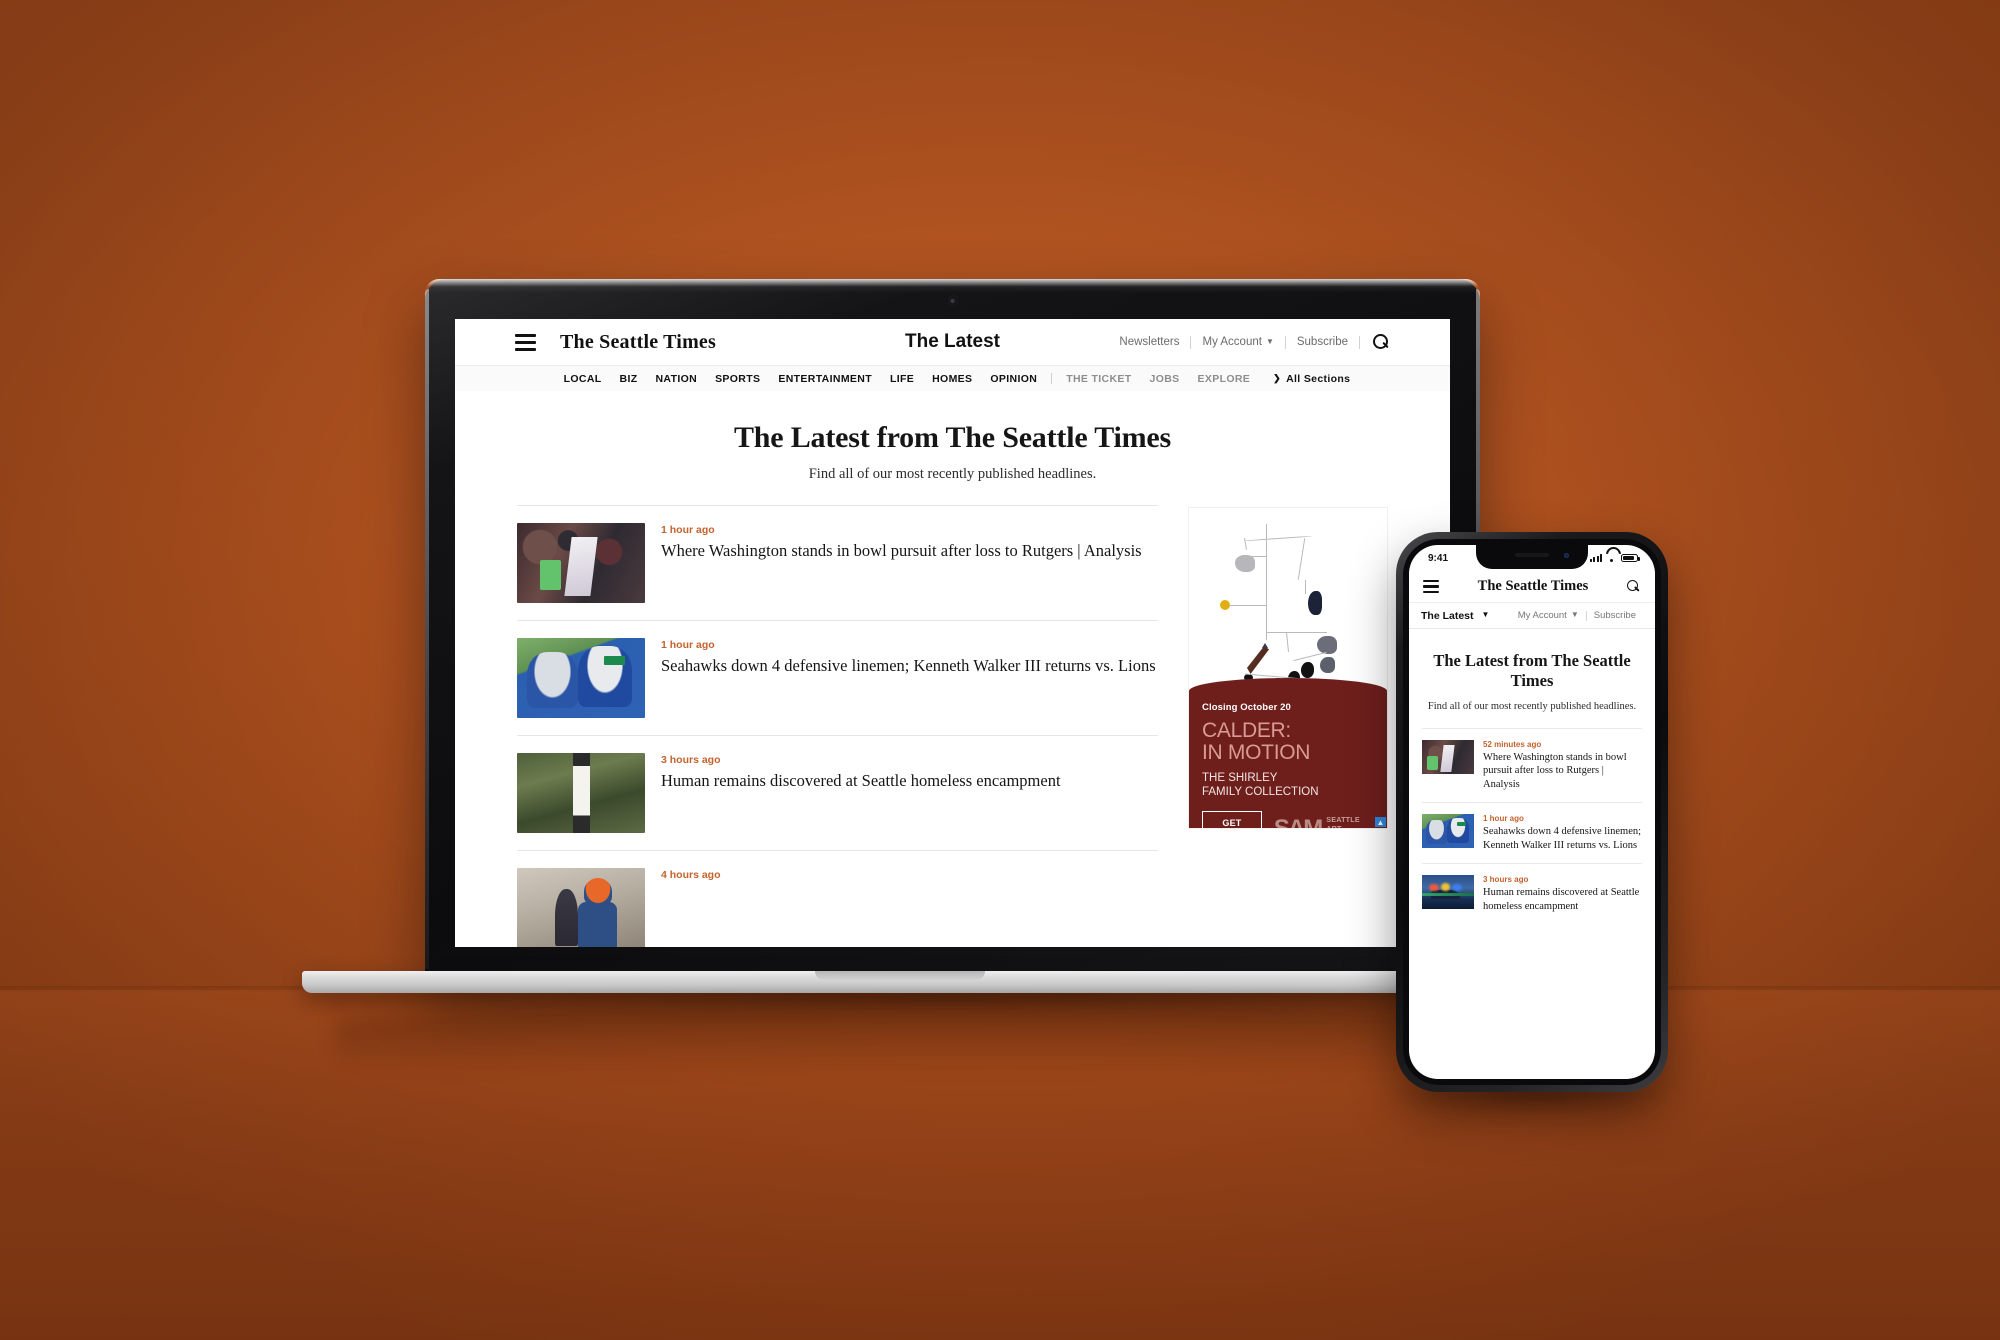  Describe the element at coordinates (1512, 744) in the screenshot. I see `article-timestamp: 52 minutes ago` at that location.